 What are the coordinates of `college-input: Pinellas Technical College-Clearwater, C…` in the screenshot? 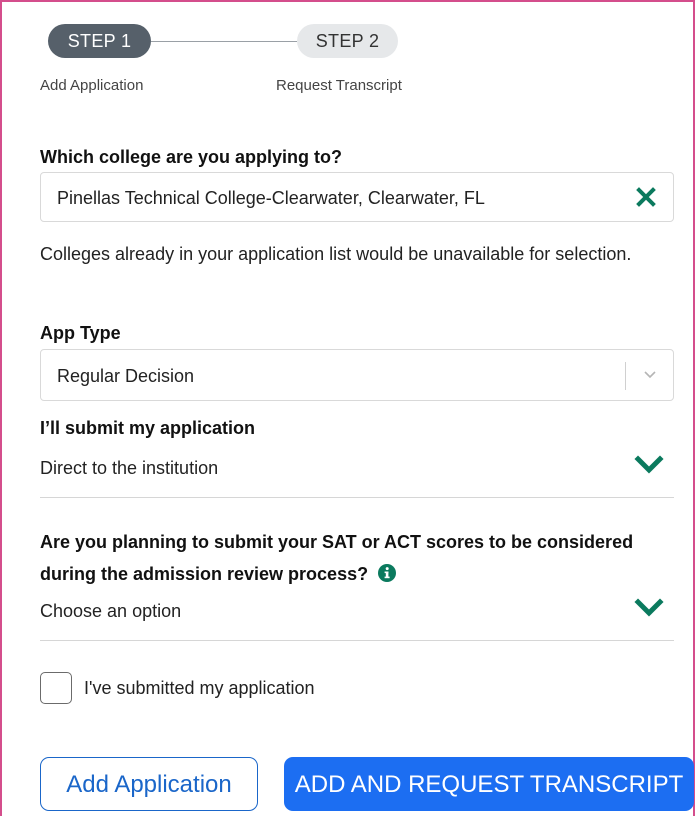 It's located at (357, 197).